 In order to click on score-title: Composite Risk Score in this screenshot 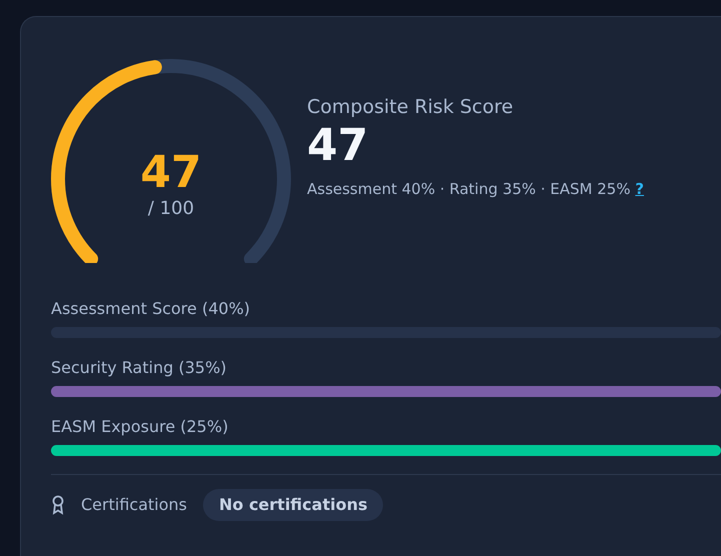, I will do `click(410, 107)`.